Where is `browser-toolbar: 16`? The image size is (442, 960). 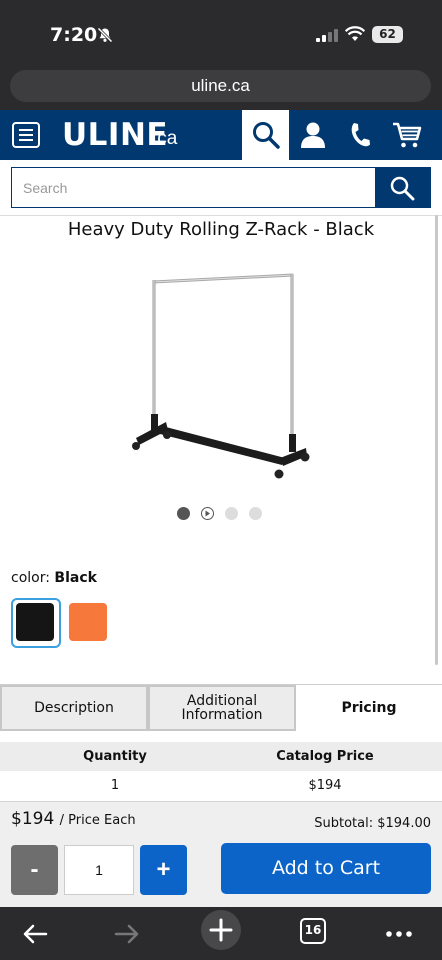
browser-toolbar: 16 is located at coordinates (221, 933).